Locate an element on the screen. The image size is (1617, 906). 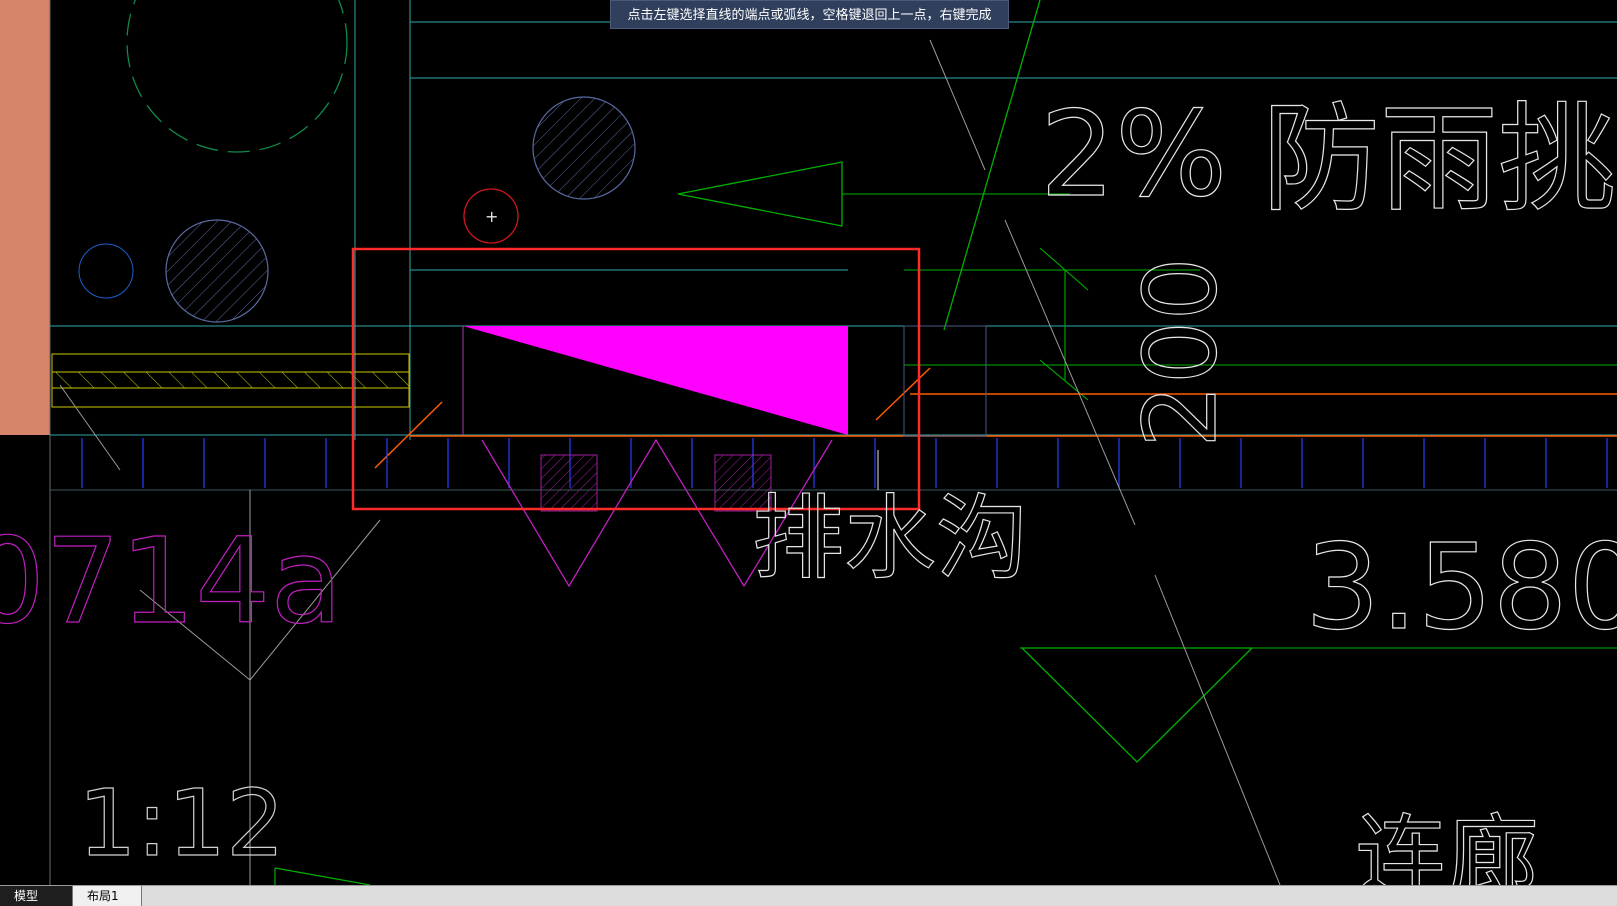
dashed-circle is located at coordinates (237, 76).